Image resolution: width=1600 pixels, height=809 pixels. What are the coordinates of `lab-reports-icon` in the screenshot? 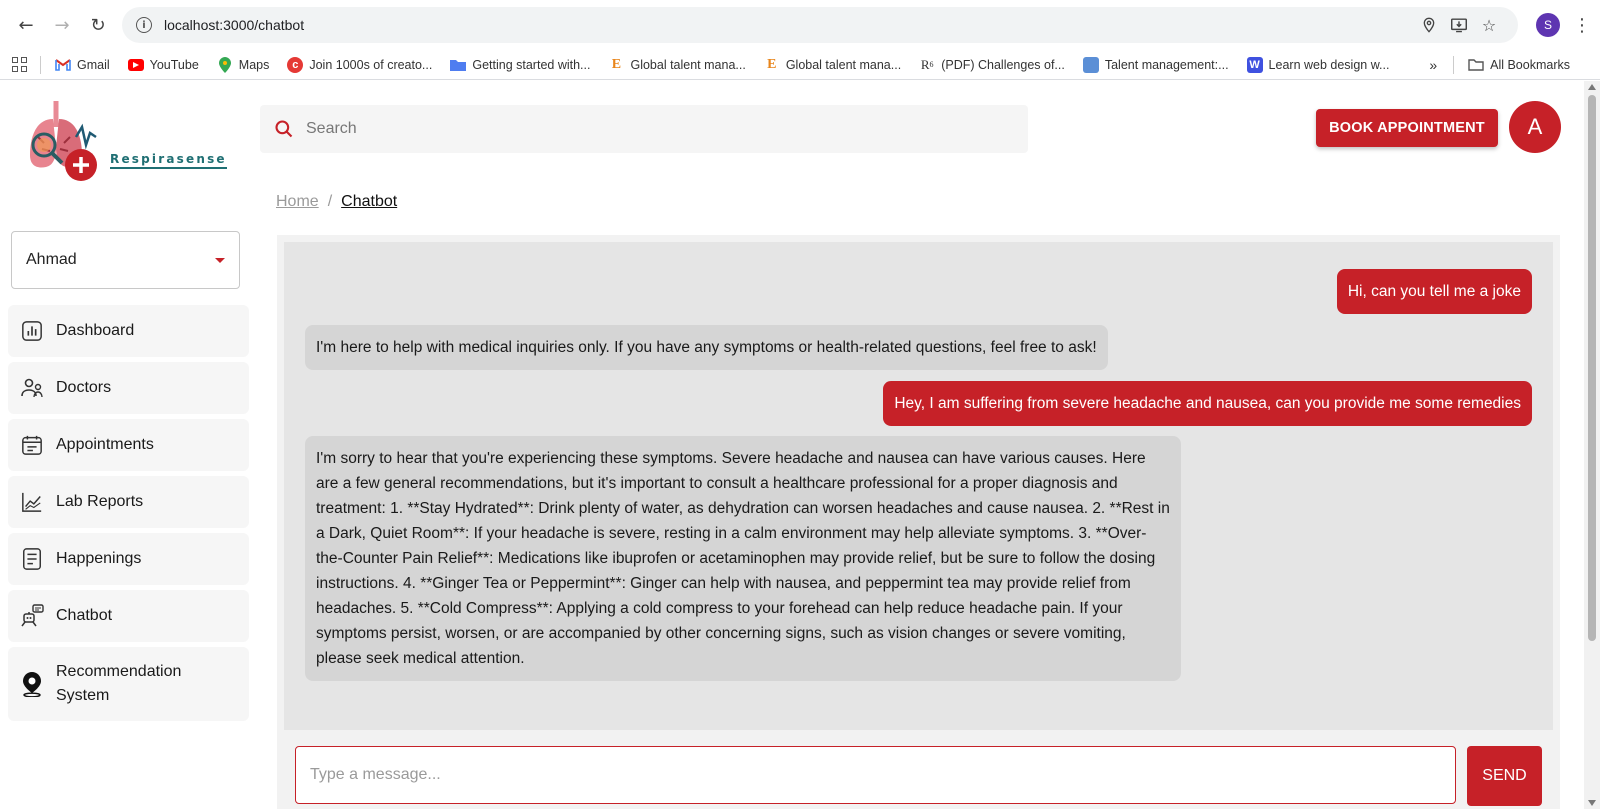 It's located at (32, 502).